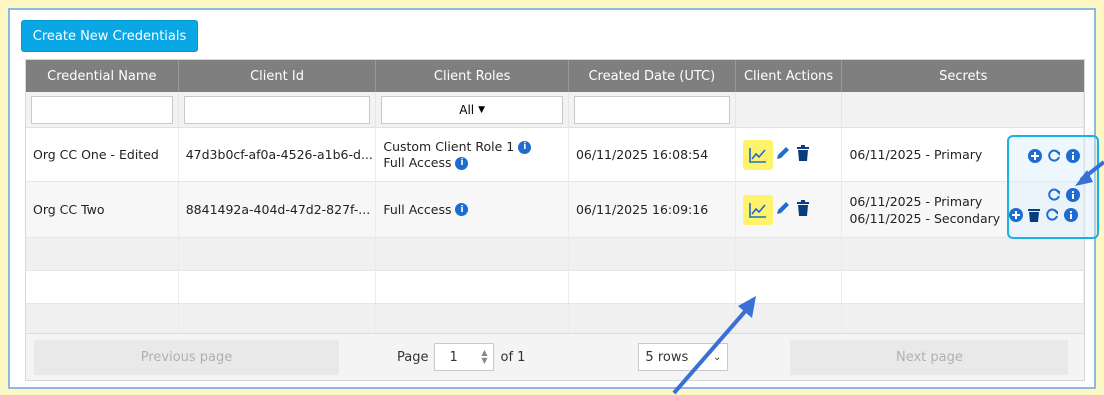  Describe the element at coordinates (925, 218) in the screenshot. I see `secret-label: 06/11/2025 - Secondary` at that location.